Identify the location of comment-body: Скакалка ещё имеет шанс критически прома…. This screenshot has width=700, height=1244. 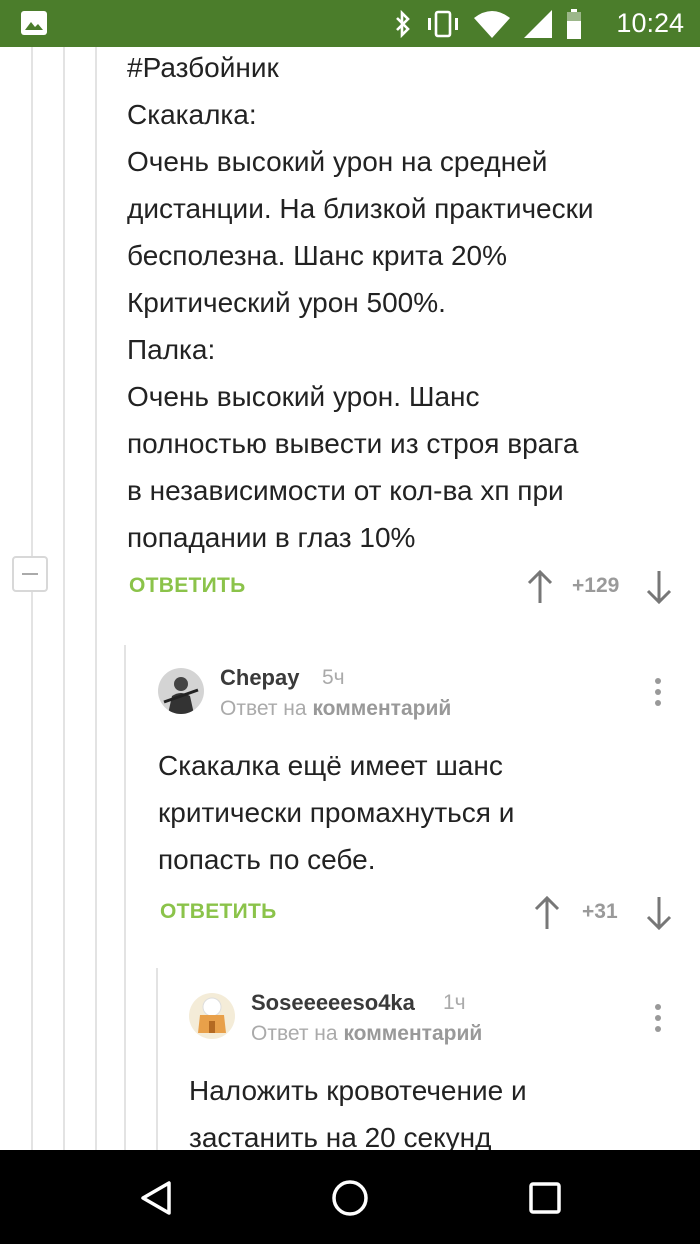
(336, 812).